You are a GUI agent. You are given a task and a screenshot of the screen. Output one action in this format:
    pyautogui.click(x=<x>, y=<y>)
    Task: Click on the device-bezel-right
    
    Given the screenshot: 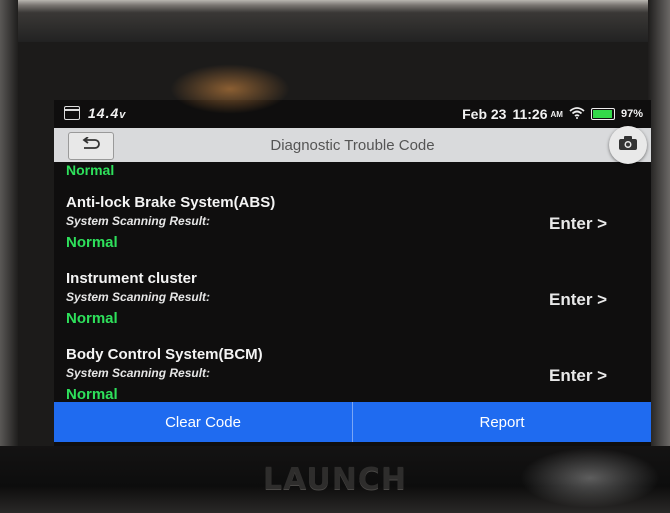 What is the action you would take?
    pyautogui.click(x=659, y=256)
    